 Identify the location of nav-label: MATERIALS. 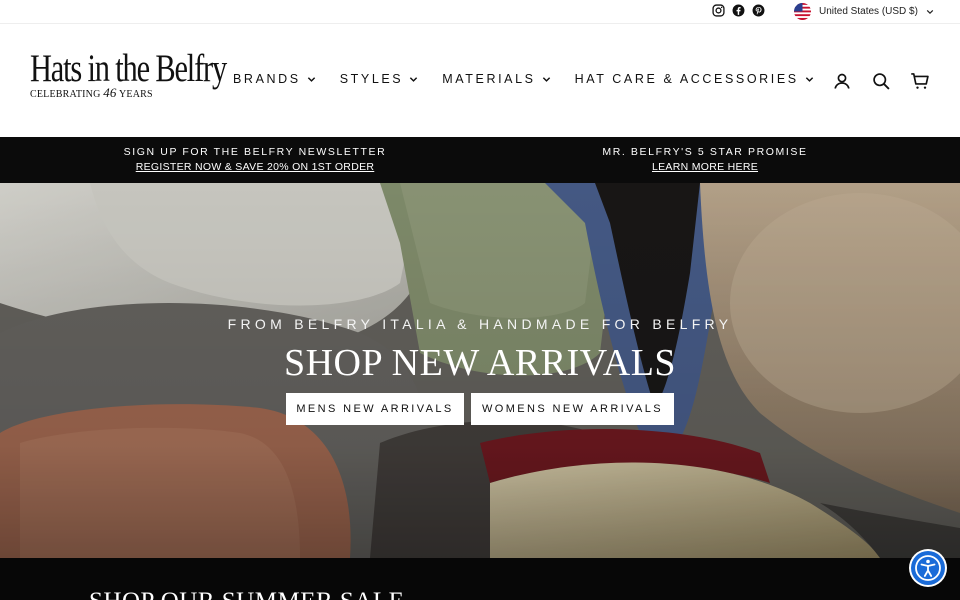
(489, 79).